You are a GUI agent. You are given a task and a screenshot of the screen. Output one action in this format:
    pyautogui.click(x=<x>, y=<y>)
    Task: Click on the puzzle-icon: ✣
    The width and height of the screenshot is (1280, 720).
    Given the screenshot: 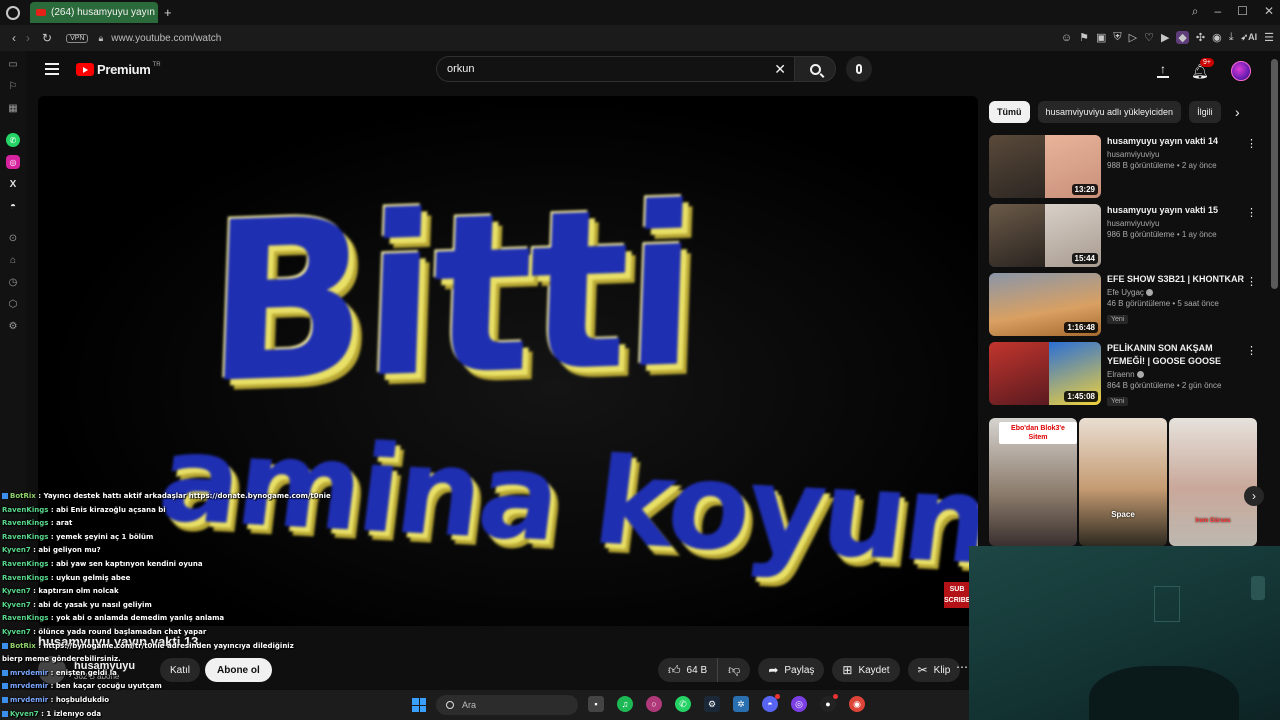 What is the action you would take?
    pyautogui.click(x=1200, y=37)
    